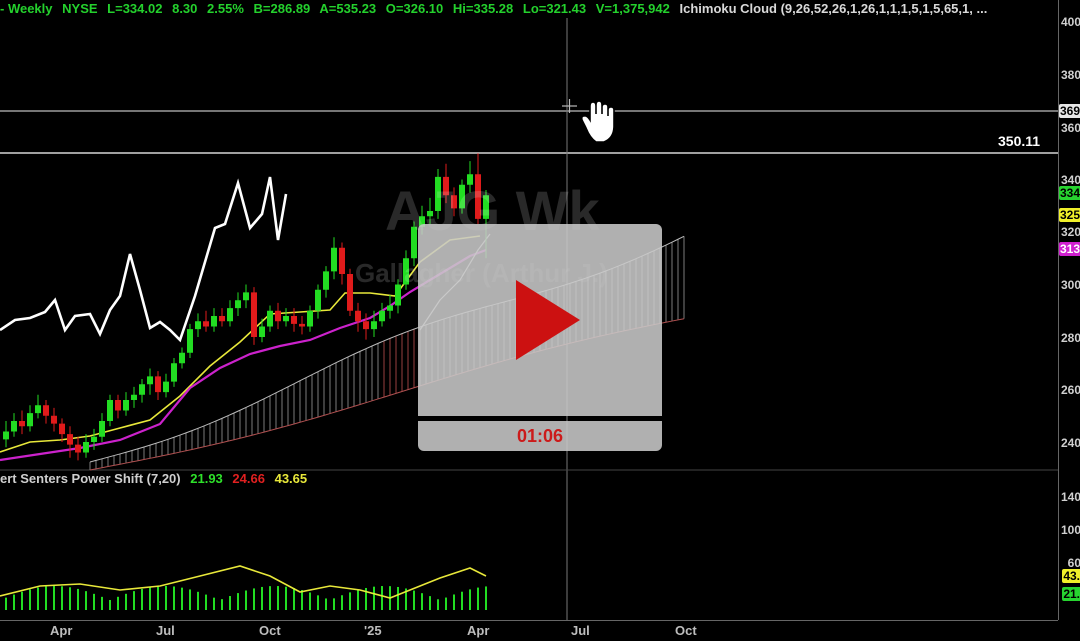 The height and width of the screenshot is (641, 1080). I want to click on time-tick: Apr, so click(61, 630).